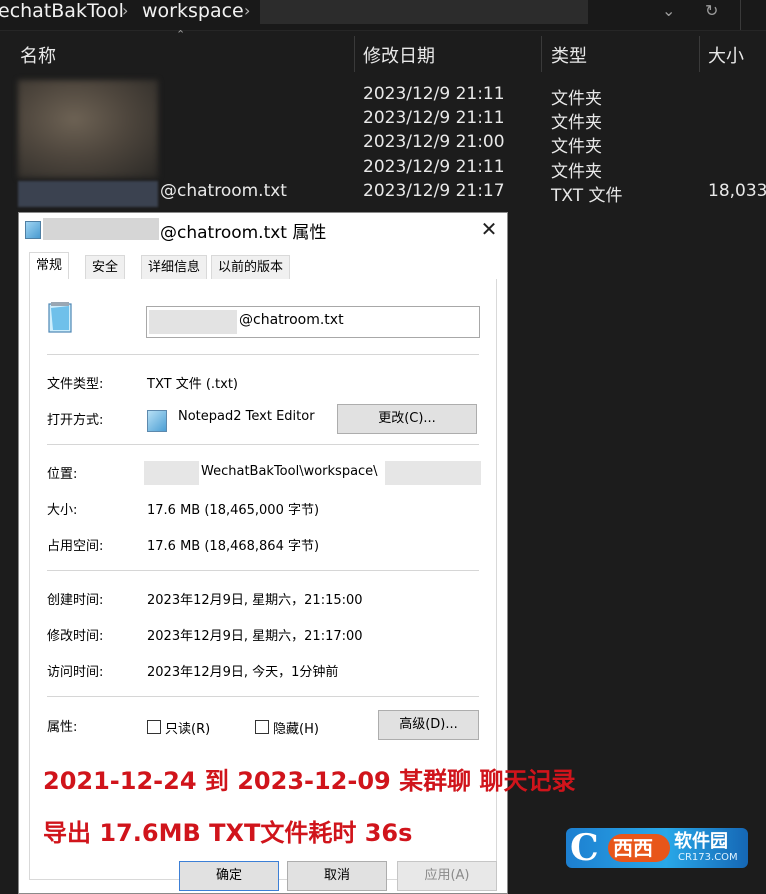 The image size is (766, 894). What do you see at coordinates (737, 191) in the screenshot?
I see `row-size: 18,033` at bounding box center [737, 191].